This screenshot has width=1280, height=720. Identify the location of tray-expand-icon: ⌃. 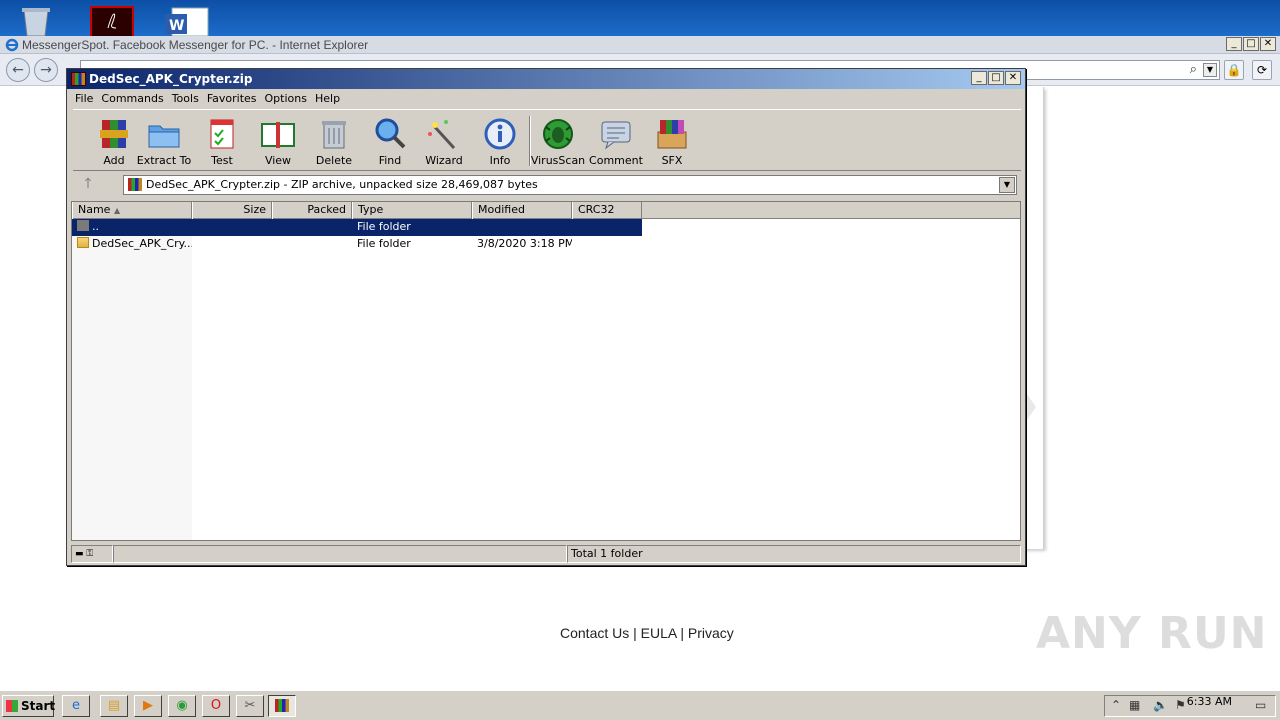
(1116, 705).